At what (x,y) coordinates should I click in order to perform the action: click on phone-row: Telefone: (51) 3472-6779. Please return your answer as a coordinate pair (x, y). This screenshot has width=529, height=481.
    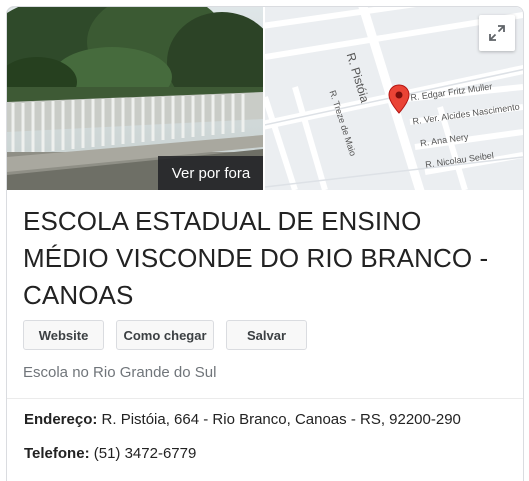
    Looking at the image, I should click on (110, 453).